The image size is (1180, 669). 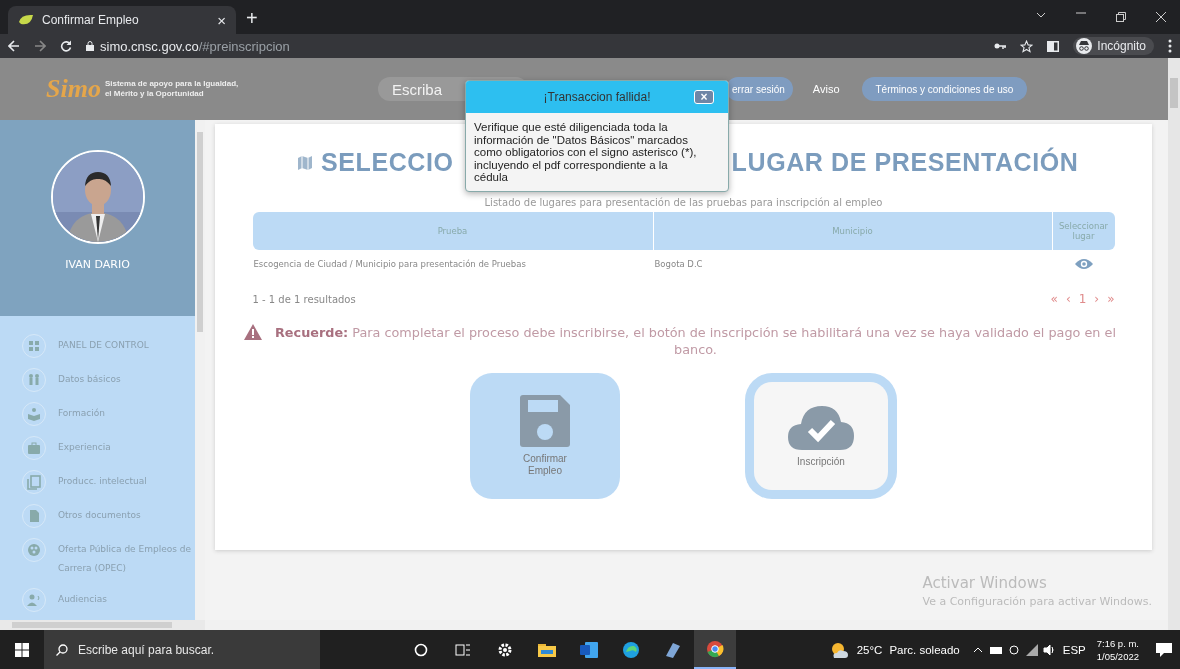 I want to click on activation-text: Ve a Configuración para activar Windows., so click(x=1037, y=601).